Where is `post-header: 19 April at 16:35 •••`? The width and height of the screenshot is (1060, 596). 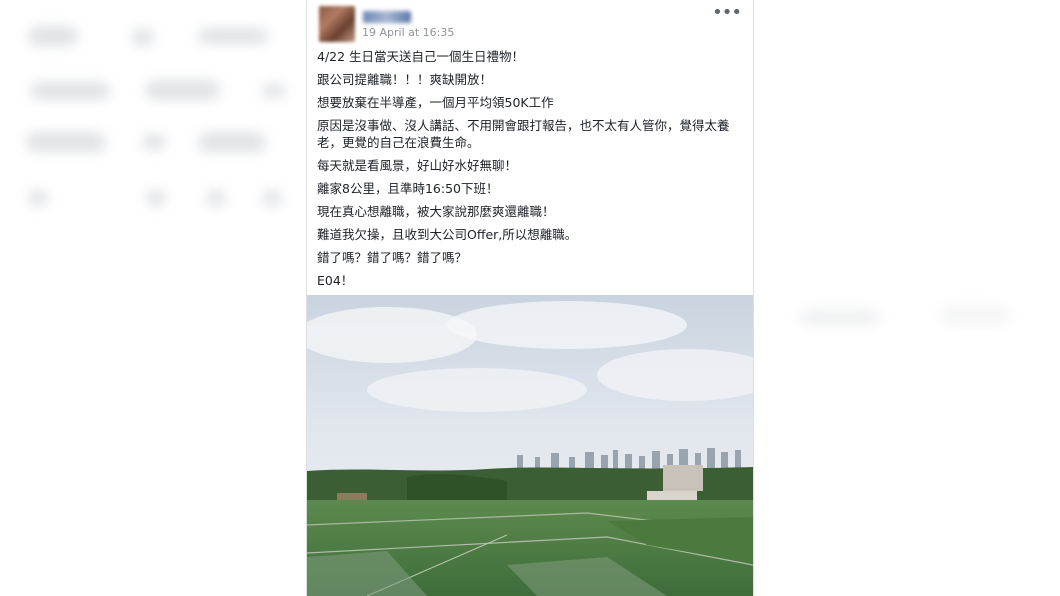
post-header: 19 April at 16:35 ••• is located at coordinates (530, 23).